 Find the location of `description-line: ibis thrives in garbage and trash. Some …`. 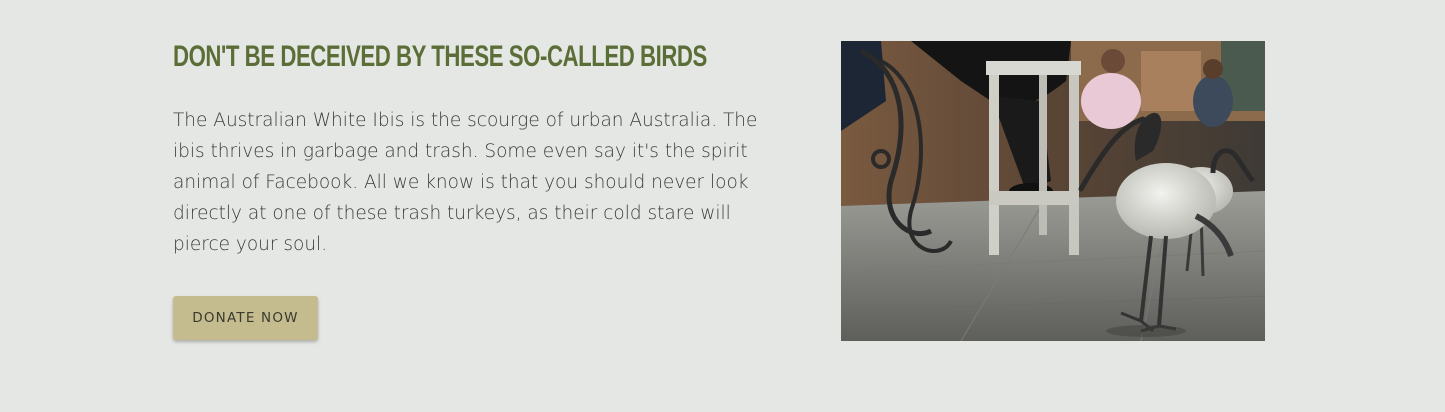

description-line: ibis thrives in garbage and trash. Some … is located at coordinates (460, 151).